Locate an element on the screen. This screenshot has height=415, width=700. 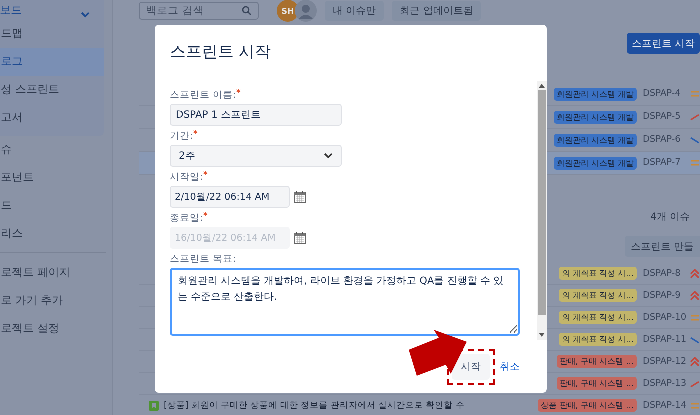
sidebar-item: 로젝트 설정 is located at coordinates (56, 329).